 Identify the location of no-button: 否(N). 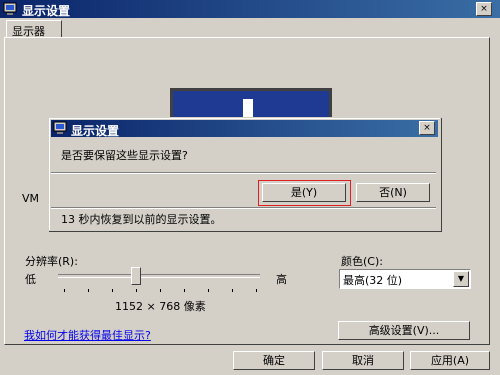
(393, 192).